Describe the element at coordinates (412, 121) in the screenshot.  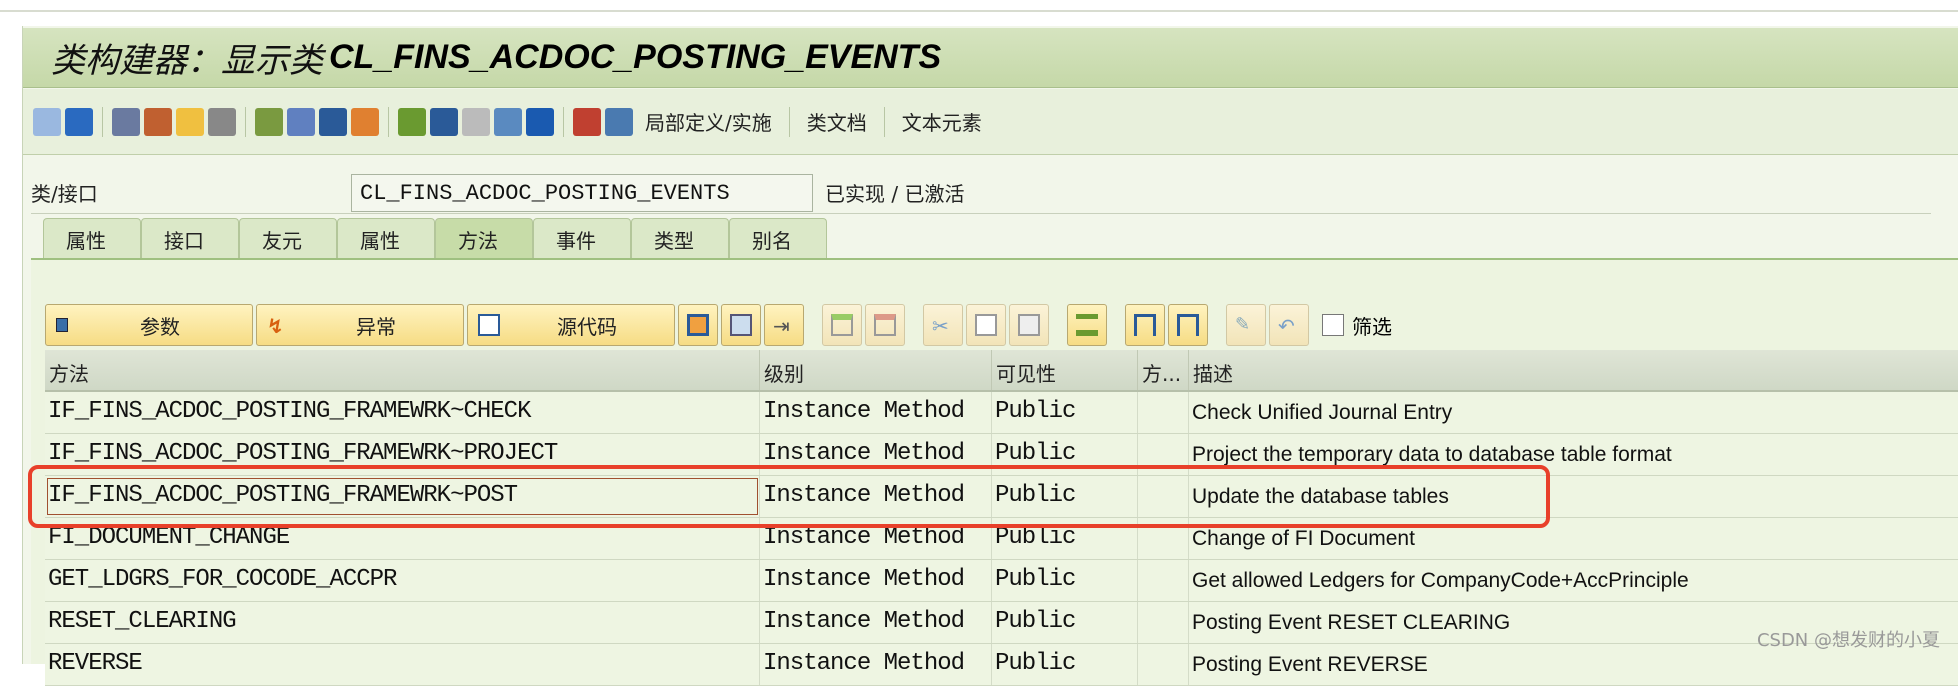
I see `hierarchy-icon` at that location.